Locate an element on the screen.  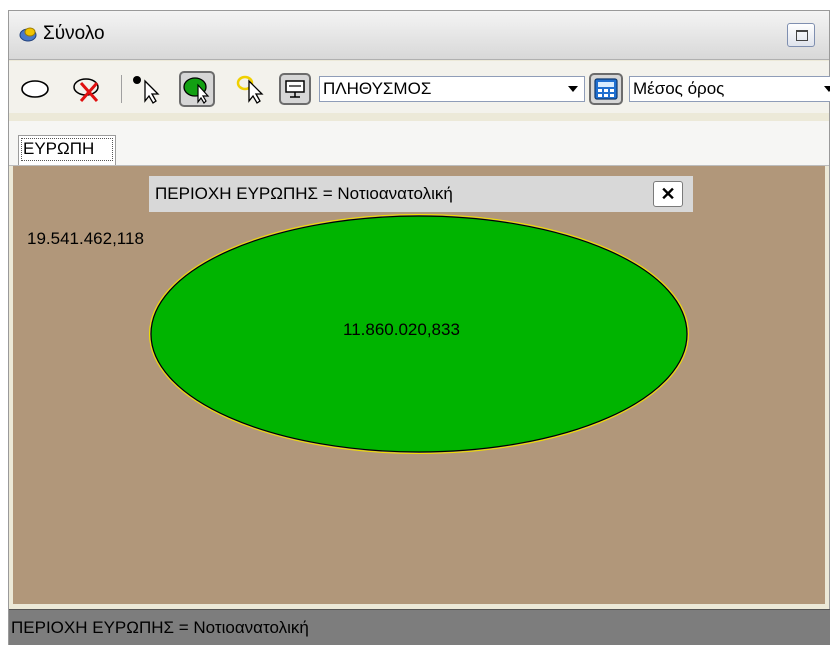
tab-europe: ΕΥΡΩΠΗ is located at coordinates (67, 150).